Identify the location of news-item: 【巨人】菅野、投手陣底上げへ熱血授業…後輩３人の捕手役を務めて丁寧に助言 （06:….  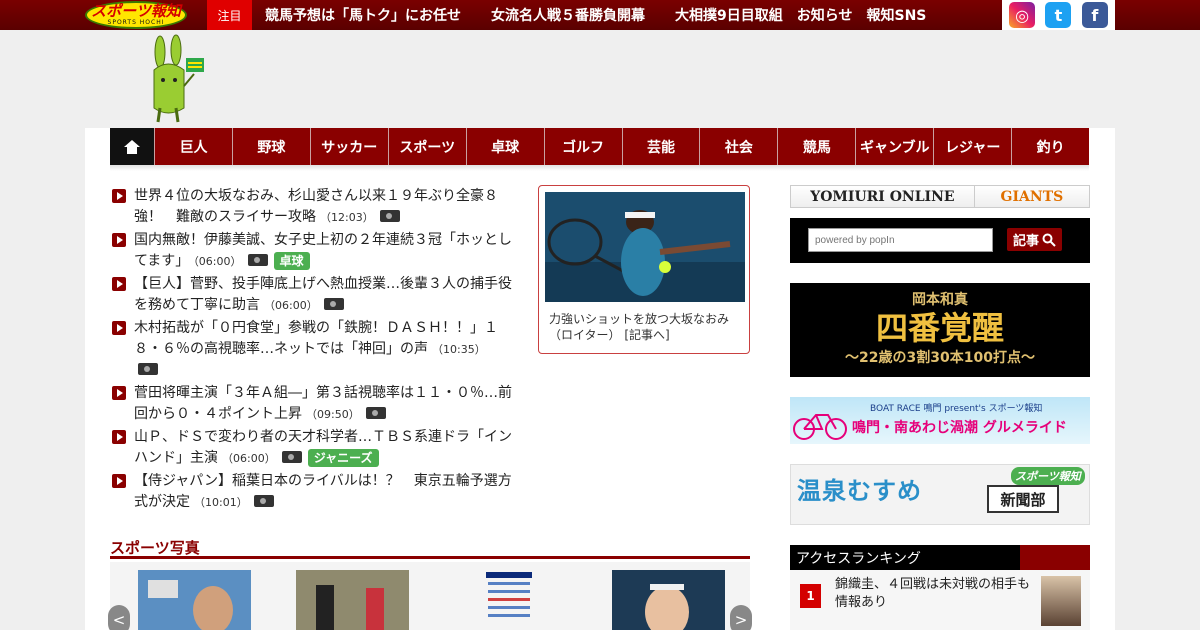
(317, 295).